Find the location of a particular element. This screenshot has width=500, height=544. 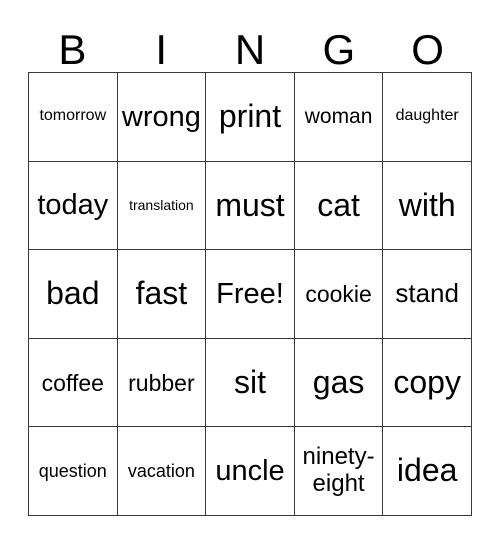

bingo-cell-n4: sit is located at coordinates (250, 383).